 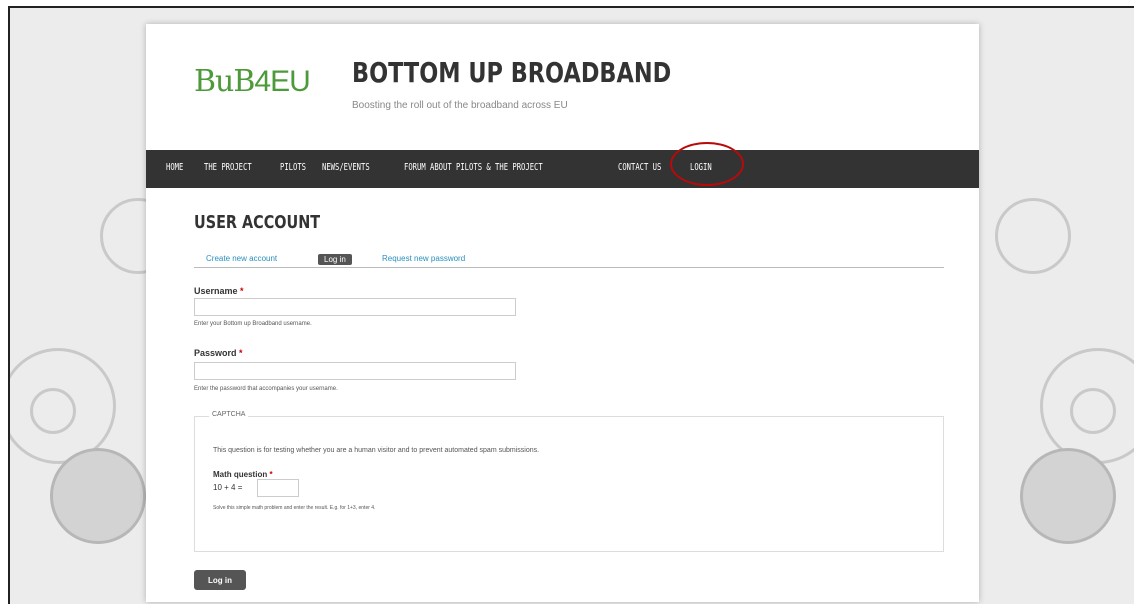 What do you see at coordinates (224, 81) in the screenshot?
I see `logo-bold-text: BuB` at bounding box center [224, 81].